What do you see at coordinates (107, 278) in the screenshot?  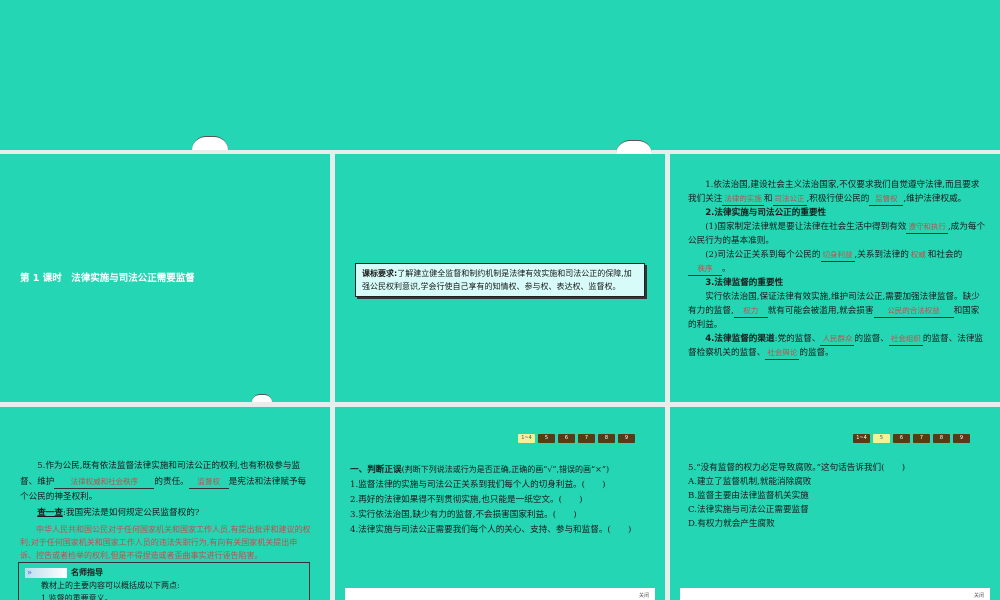 I see `lesson-title: 第 1 课时 法律实施与司法公正需要监督` at bounding box center [107, 278].